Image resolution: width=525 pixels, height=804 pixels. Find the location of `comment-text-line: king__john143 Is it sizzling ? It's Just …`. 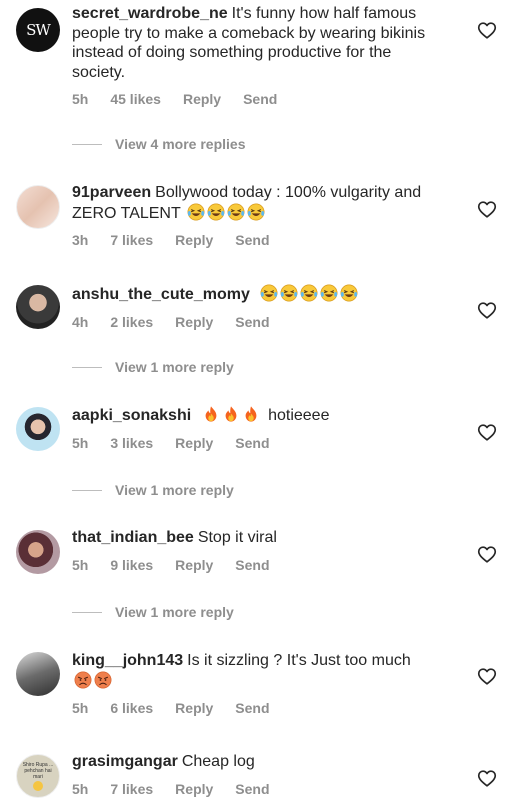

comment-text-line: king__john143 Is it sizzling ? It's Just … is located at coordinates (252, 671).